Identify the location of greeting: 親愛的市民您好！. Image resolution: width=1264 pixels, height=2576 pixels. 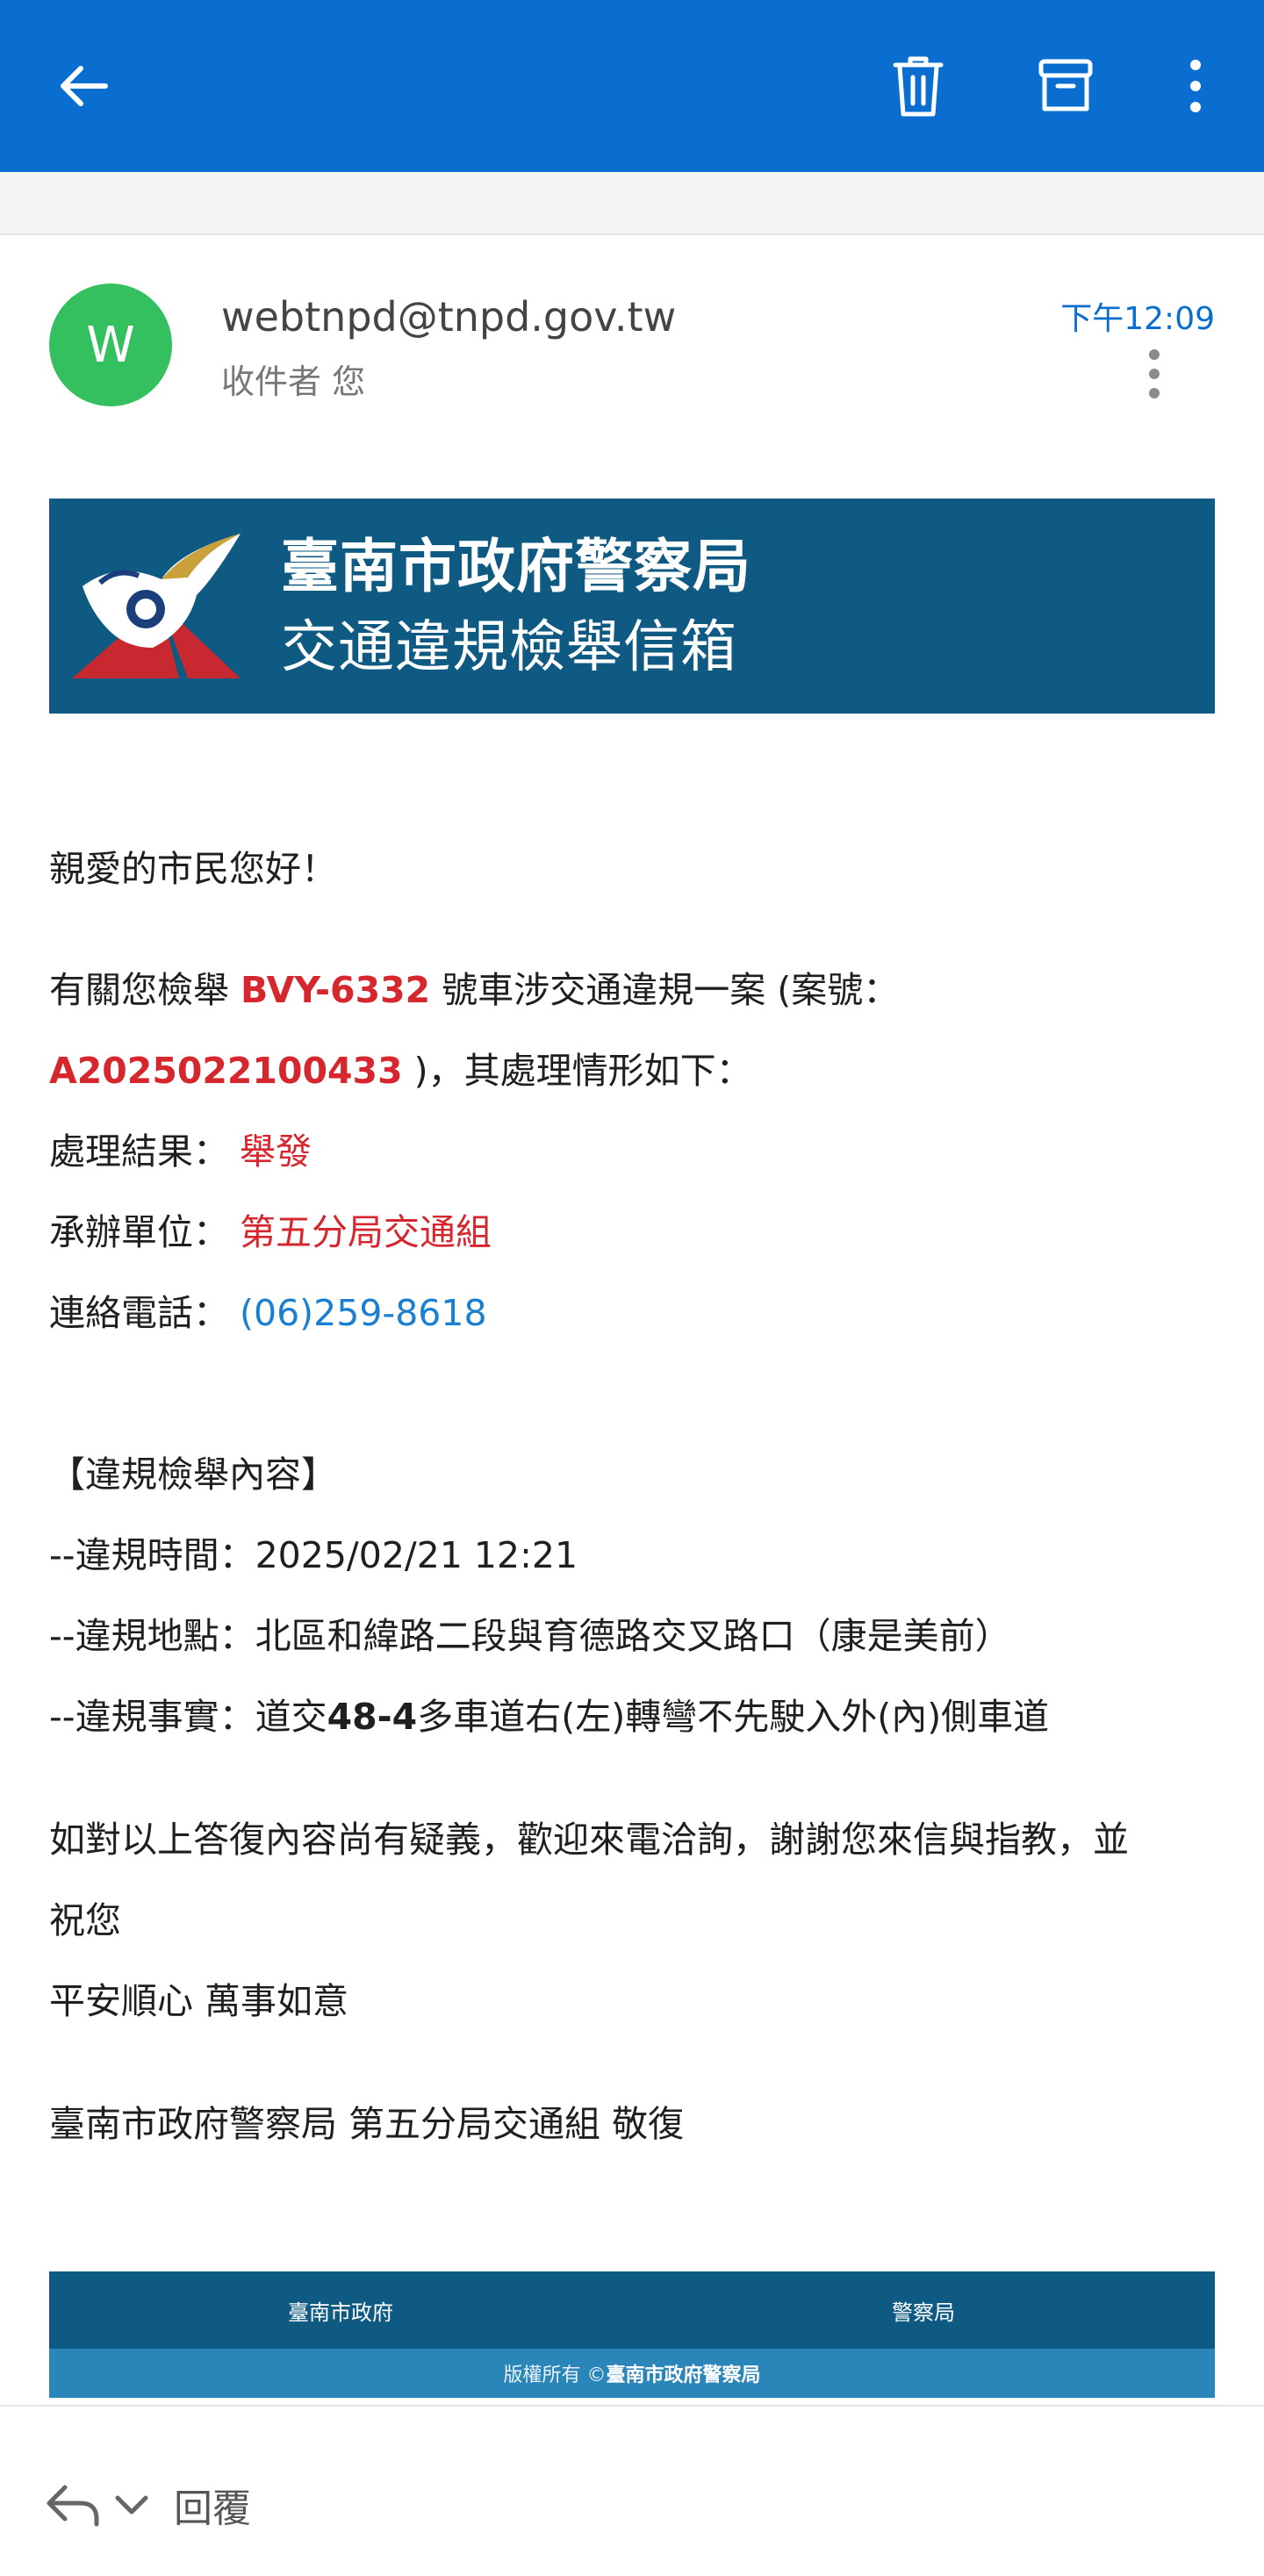
(193, 869).